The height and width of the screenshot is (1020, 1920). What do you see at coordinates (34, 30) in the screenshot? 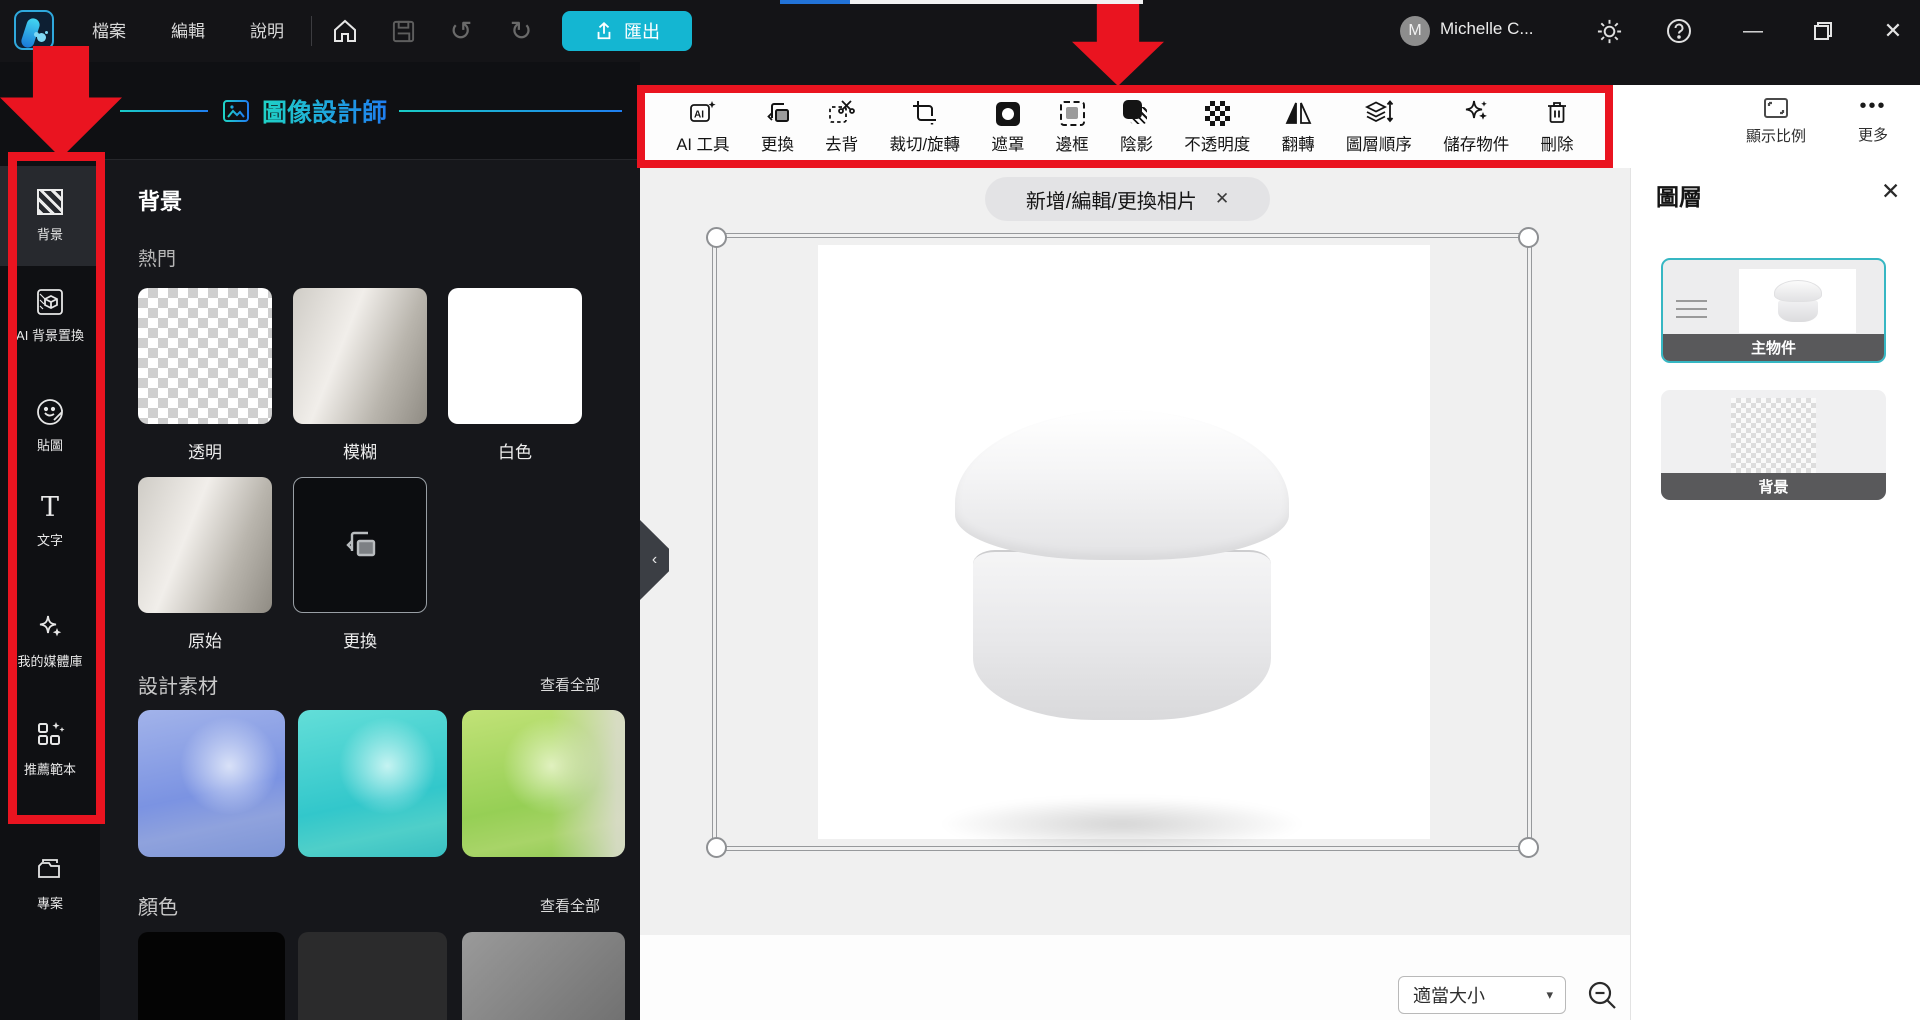
I see `app-logo` at bounding box center [34, 30].